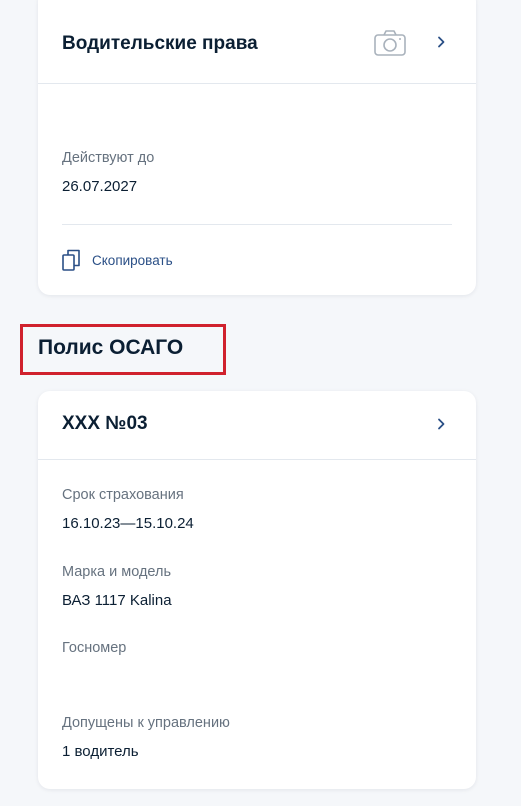  I want to click on allowed-drivers-value: 1 водитель, so click(100, 751).